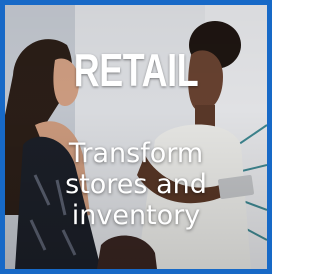  Describe the element at coordinates (136, 215) in the screenshot. I see `subtitle-line: inventory` at that location.